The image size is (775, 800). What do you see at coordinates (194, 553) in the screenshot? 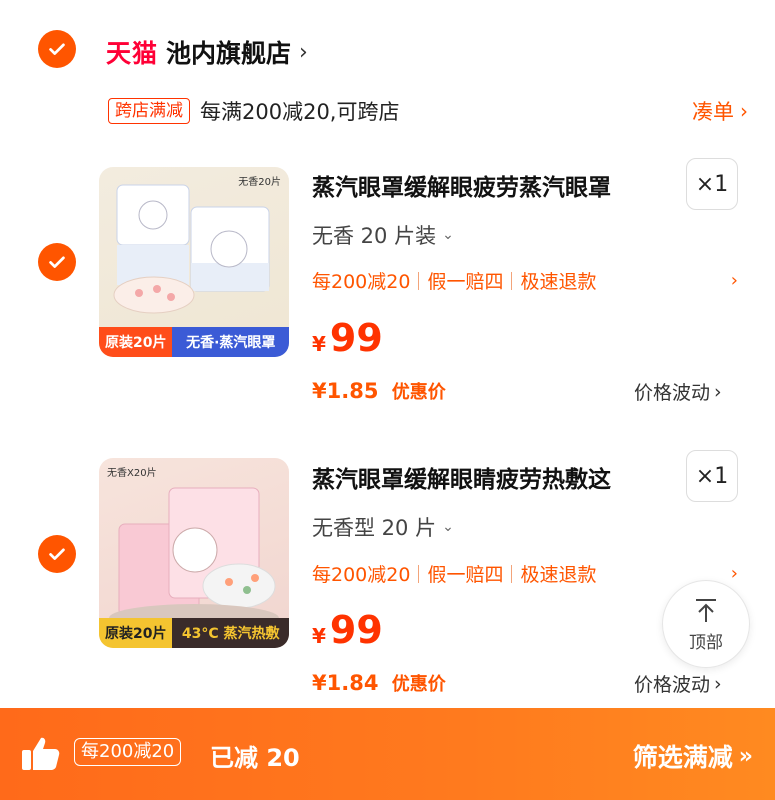
I see `product-thumbnail: 无香X20片 原装20片 43°C 蒸汽热敷` at bounding box center [194, 553].